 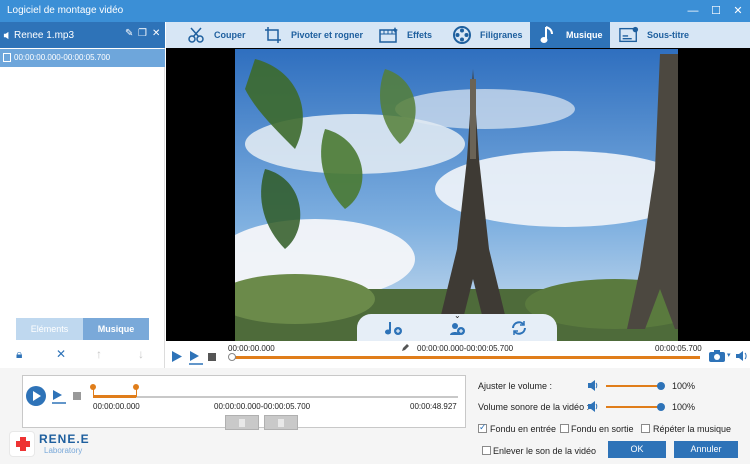 What do you see at coordinates (99, 354) in the screenshot?
I see `move-up-icon: ↑` at bounding box center [99, 354].